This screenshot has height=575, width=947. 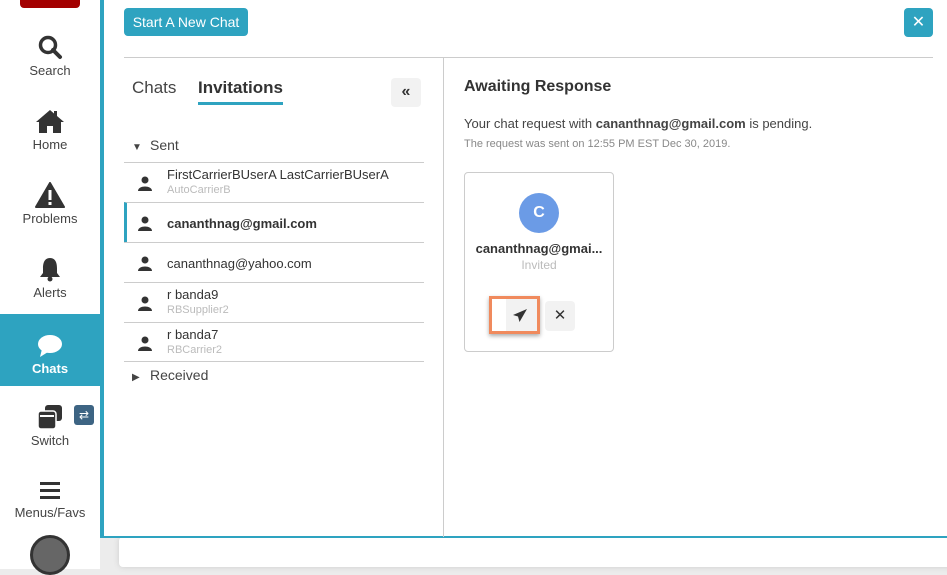 What do you see at coordinates (50, 270) in the screenshot?
I see `bell-icon` at bounding box center [50, 270].